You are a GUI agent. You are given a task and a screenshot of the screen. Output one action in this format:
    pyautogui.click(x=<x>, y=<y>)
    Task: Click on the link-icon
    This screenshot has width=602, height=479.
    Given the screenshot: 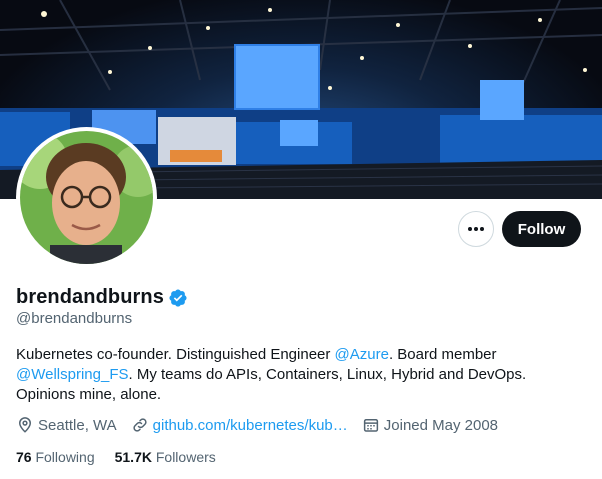 What is the action you would take?
    pyautogui.click(x=140, y=425)
    